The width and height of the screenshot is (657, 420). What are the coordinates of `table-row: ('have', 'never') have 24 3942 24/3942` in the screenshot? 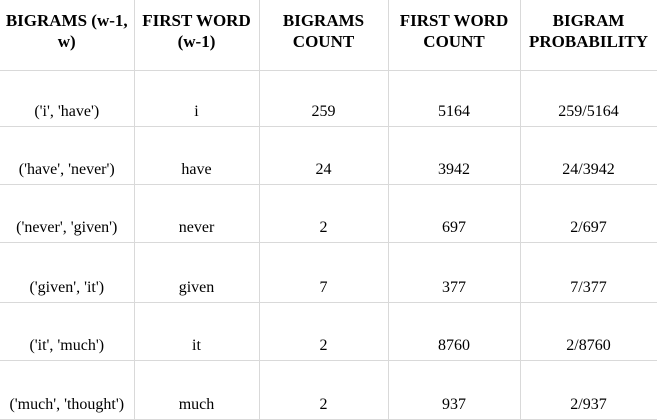 It's located at (328, 155).